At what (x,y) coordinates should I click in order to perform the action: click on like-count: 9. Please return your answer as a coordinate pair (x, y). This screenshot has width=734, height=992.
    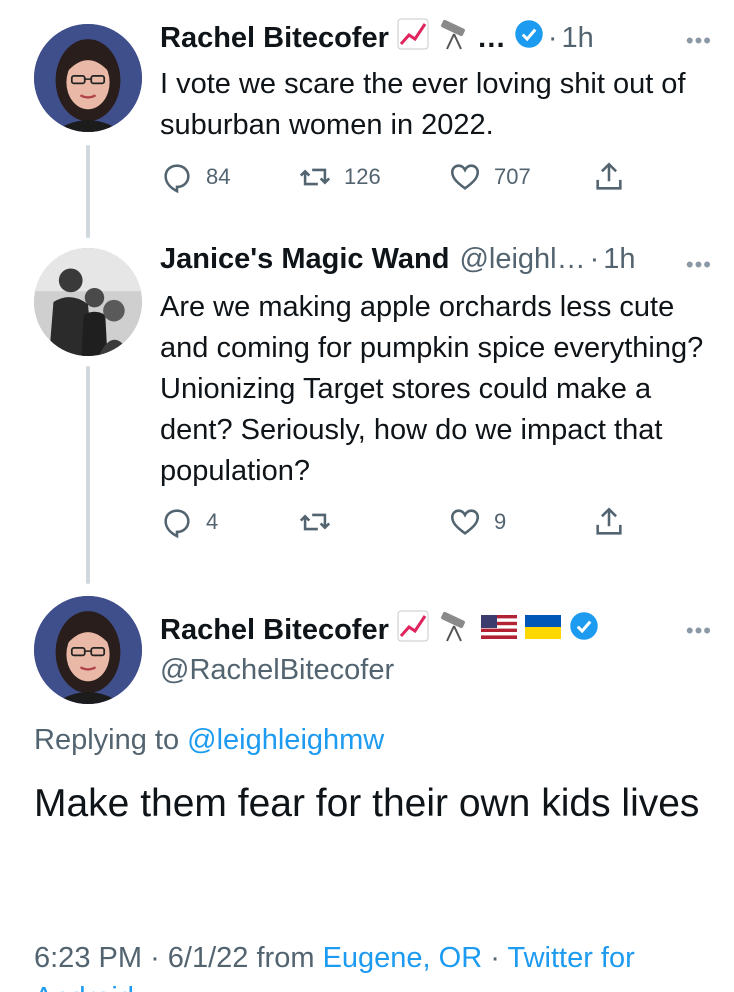
    Looking at the image, I should click on (500, 521).